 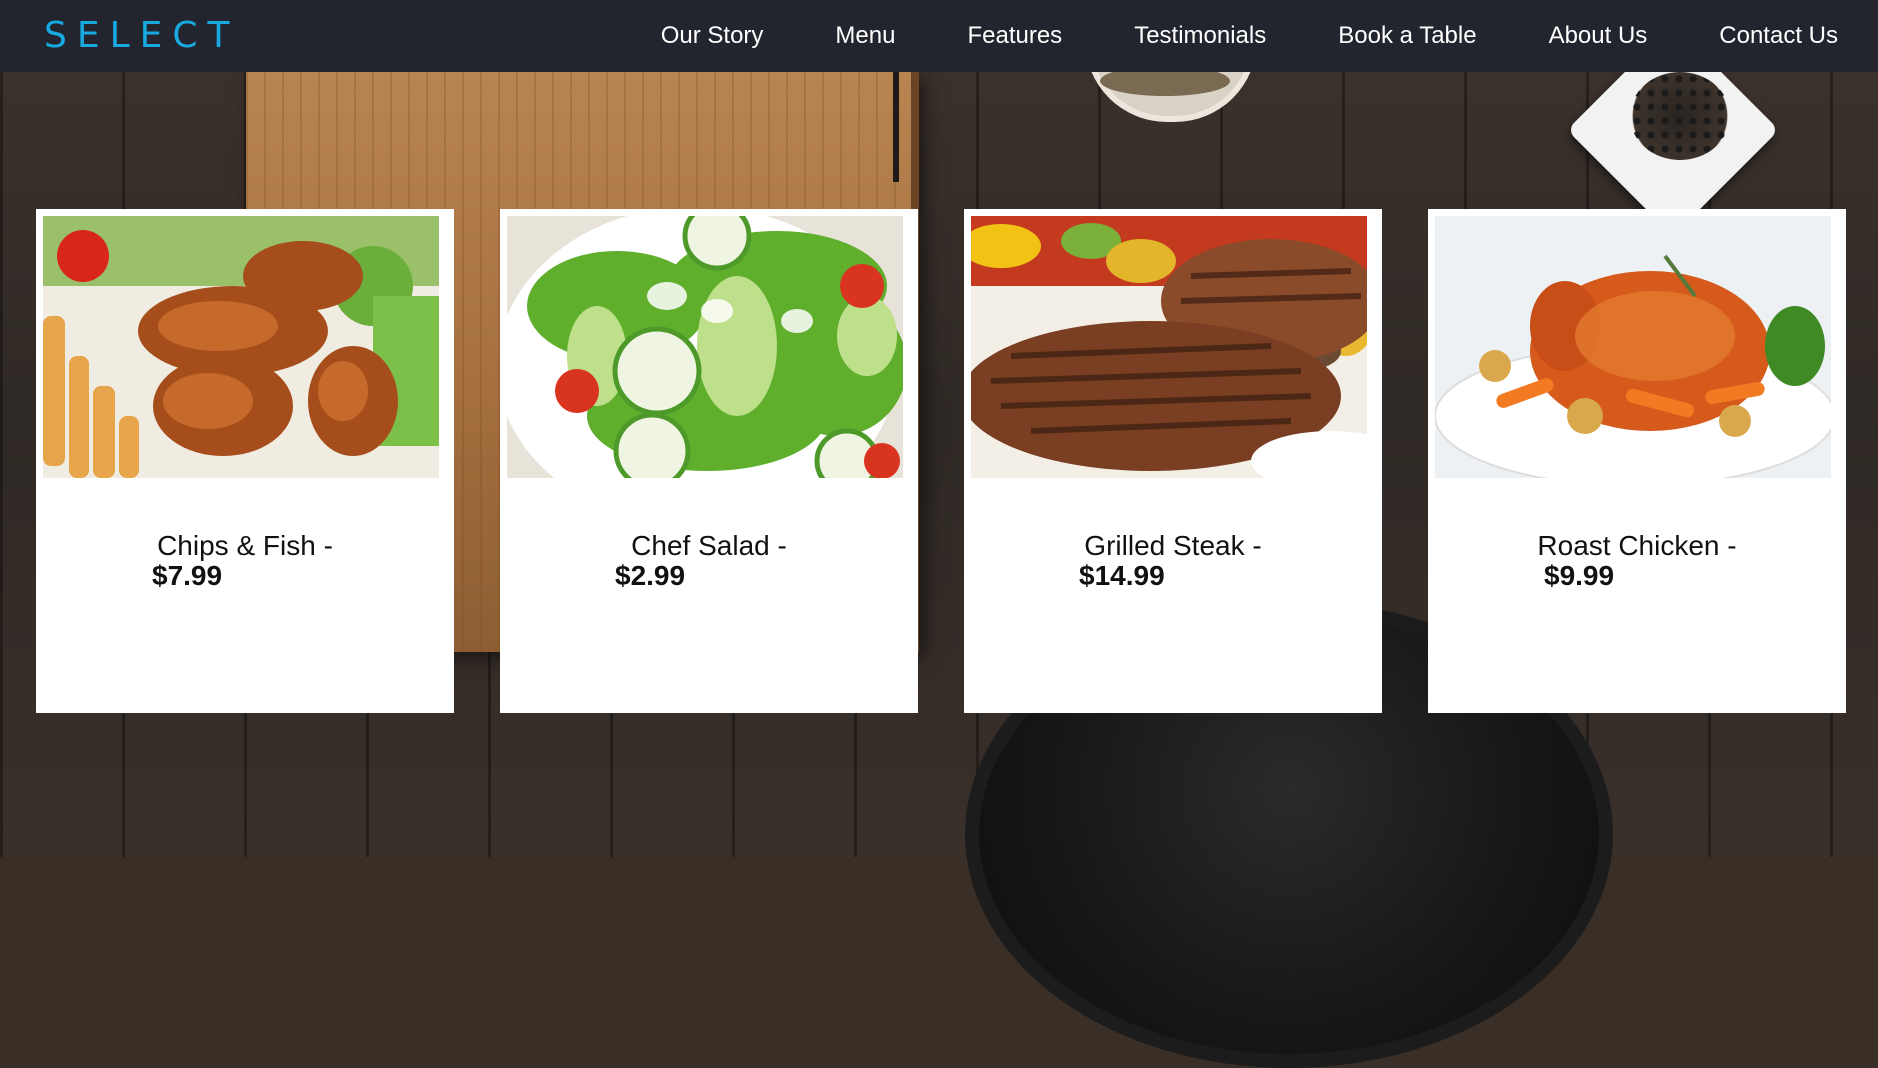 I want to click on nav-link-book-a-table: Book a Table, so click(x=1407, y=36).